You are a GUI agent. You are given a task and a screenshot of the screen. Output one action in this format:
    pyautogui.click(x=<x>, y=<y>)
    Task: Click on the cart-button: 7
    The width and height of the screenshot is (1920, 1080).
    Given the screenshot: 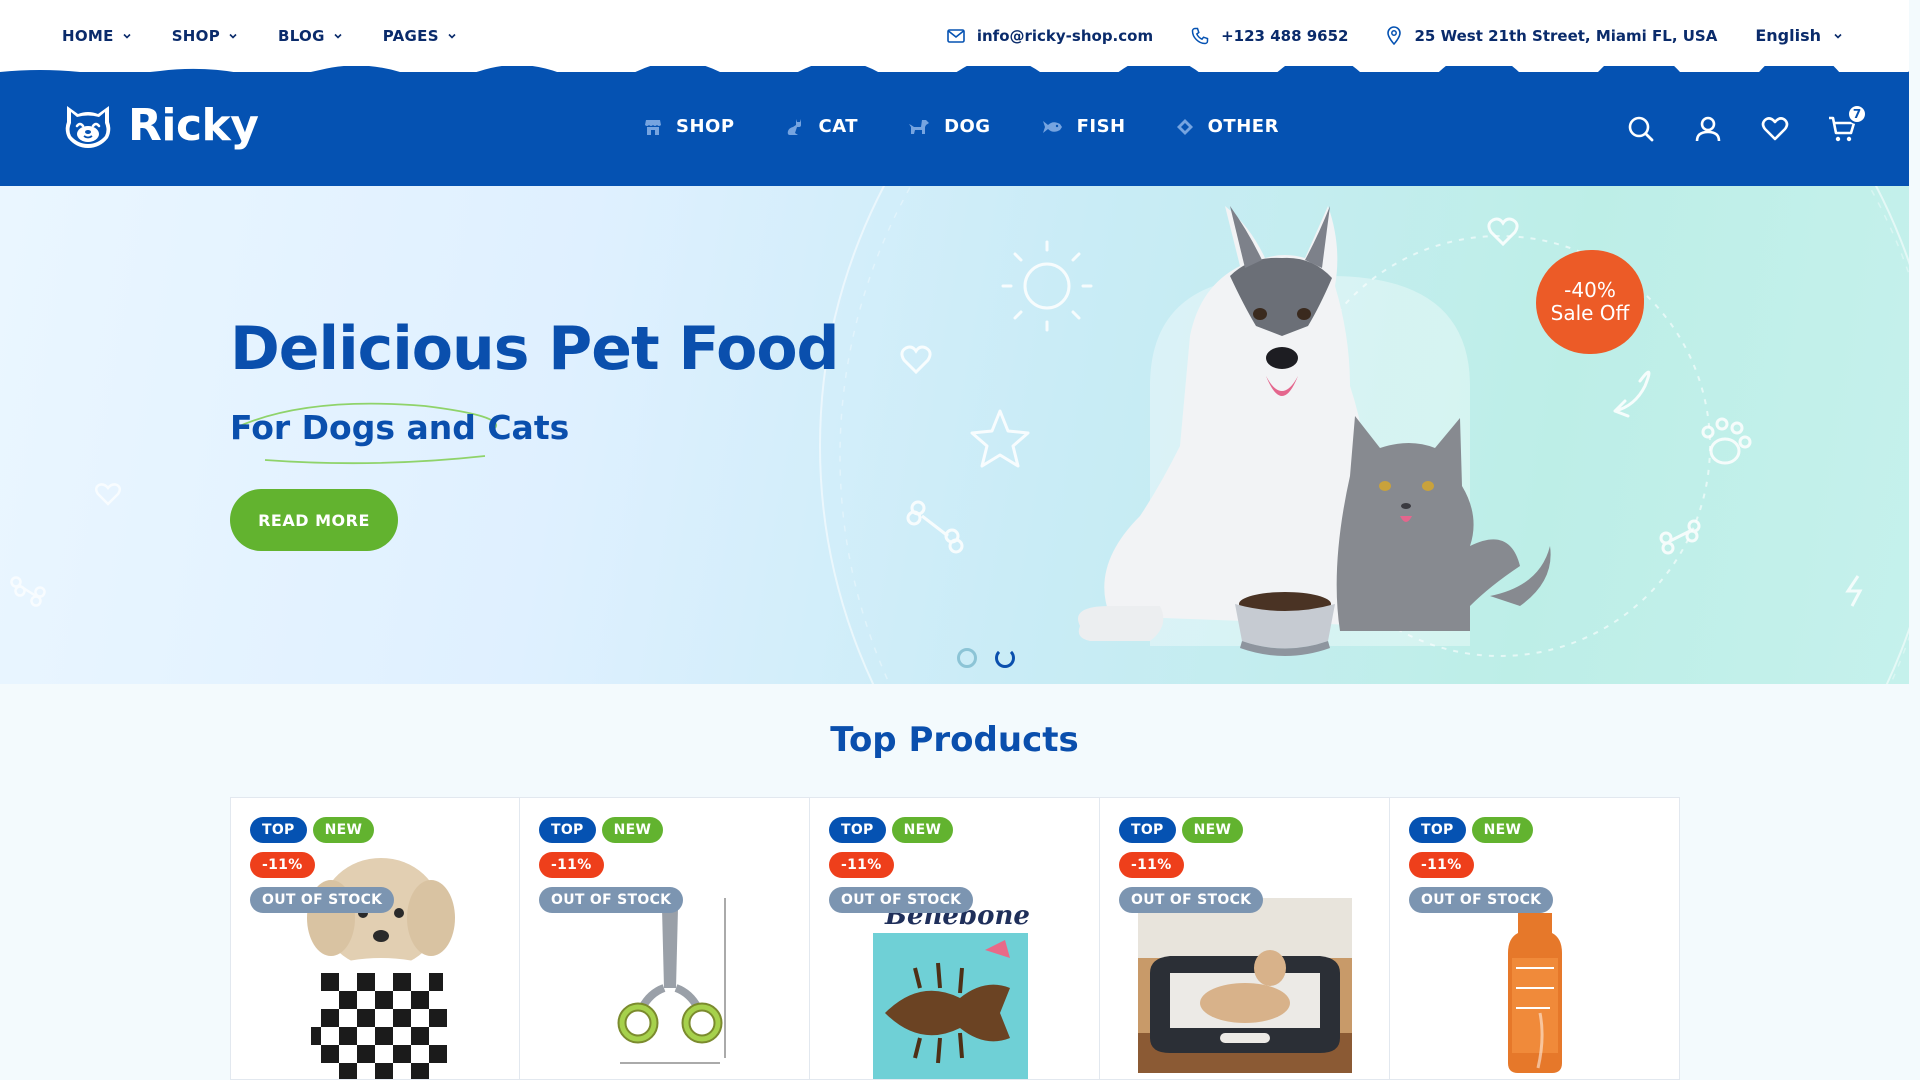 What is the action you would take?
    pyautogui.click(x=1846, y=125)
    